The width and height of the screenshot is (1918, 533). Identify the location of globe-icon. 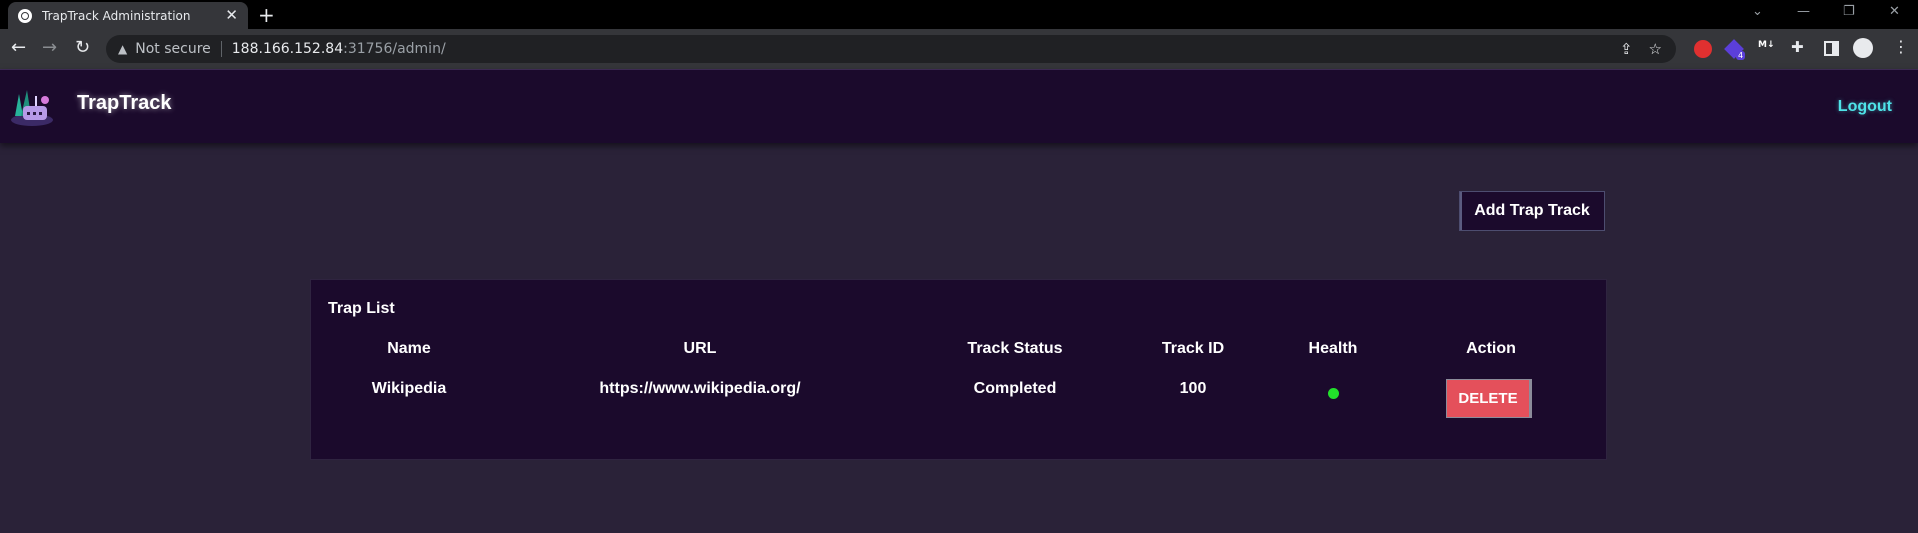
(25, 15).